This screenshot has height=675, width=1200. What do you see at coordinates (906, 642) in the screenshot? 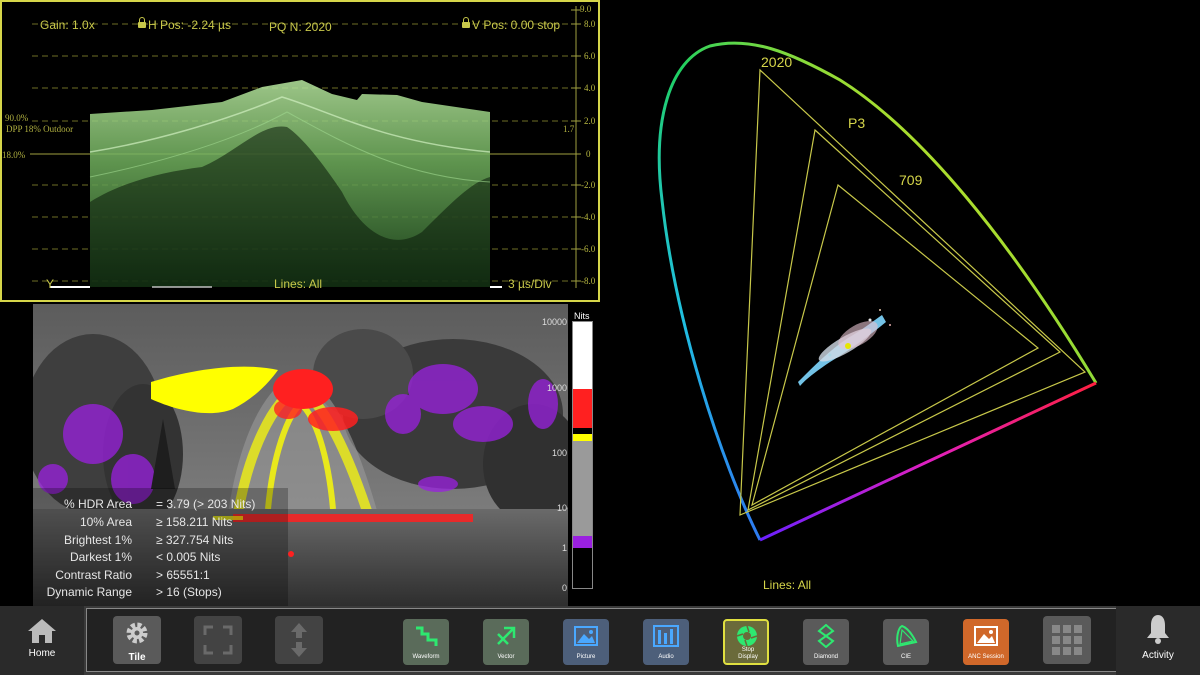
I see `cie-button: CIE` at bounding box center [906, 642].